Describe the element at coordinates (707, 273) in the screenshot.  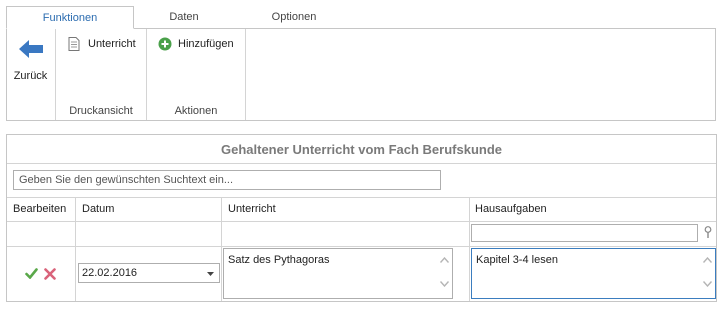
I see `hausaufgaben-scrollbar` at that location.